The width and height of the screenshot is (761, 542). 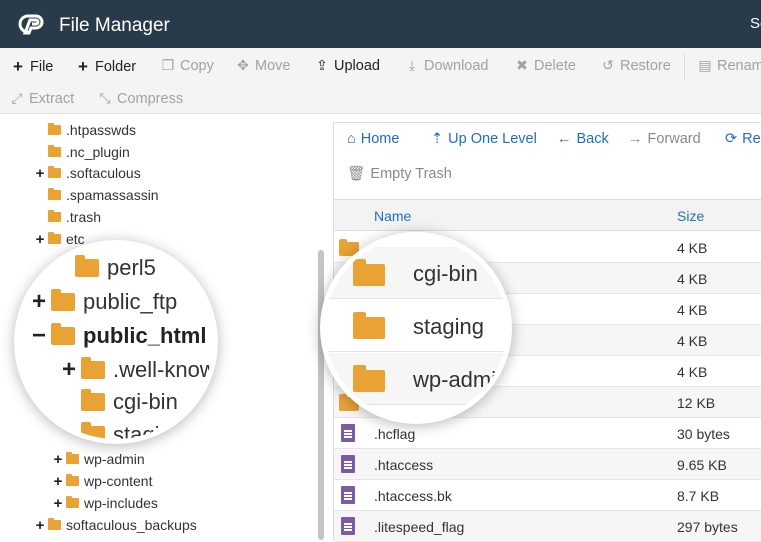 What do you see at coordinates (357, 65) in the screenshot?
I see `toolbar-label: Upload` at bounding box center [357, 65].